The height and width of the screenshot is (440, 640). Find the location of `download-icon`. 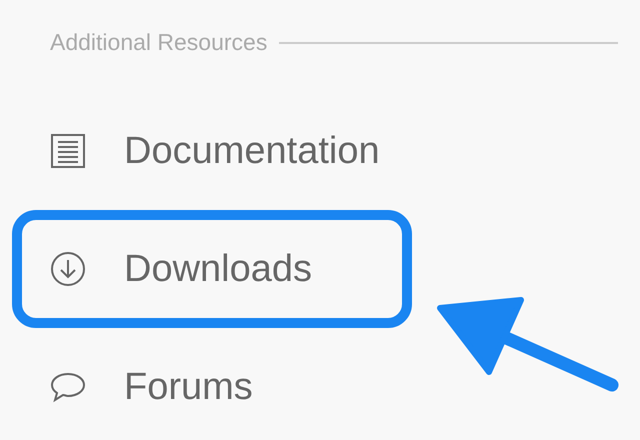

download-icon is located at coordinates (68, 269).